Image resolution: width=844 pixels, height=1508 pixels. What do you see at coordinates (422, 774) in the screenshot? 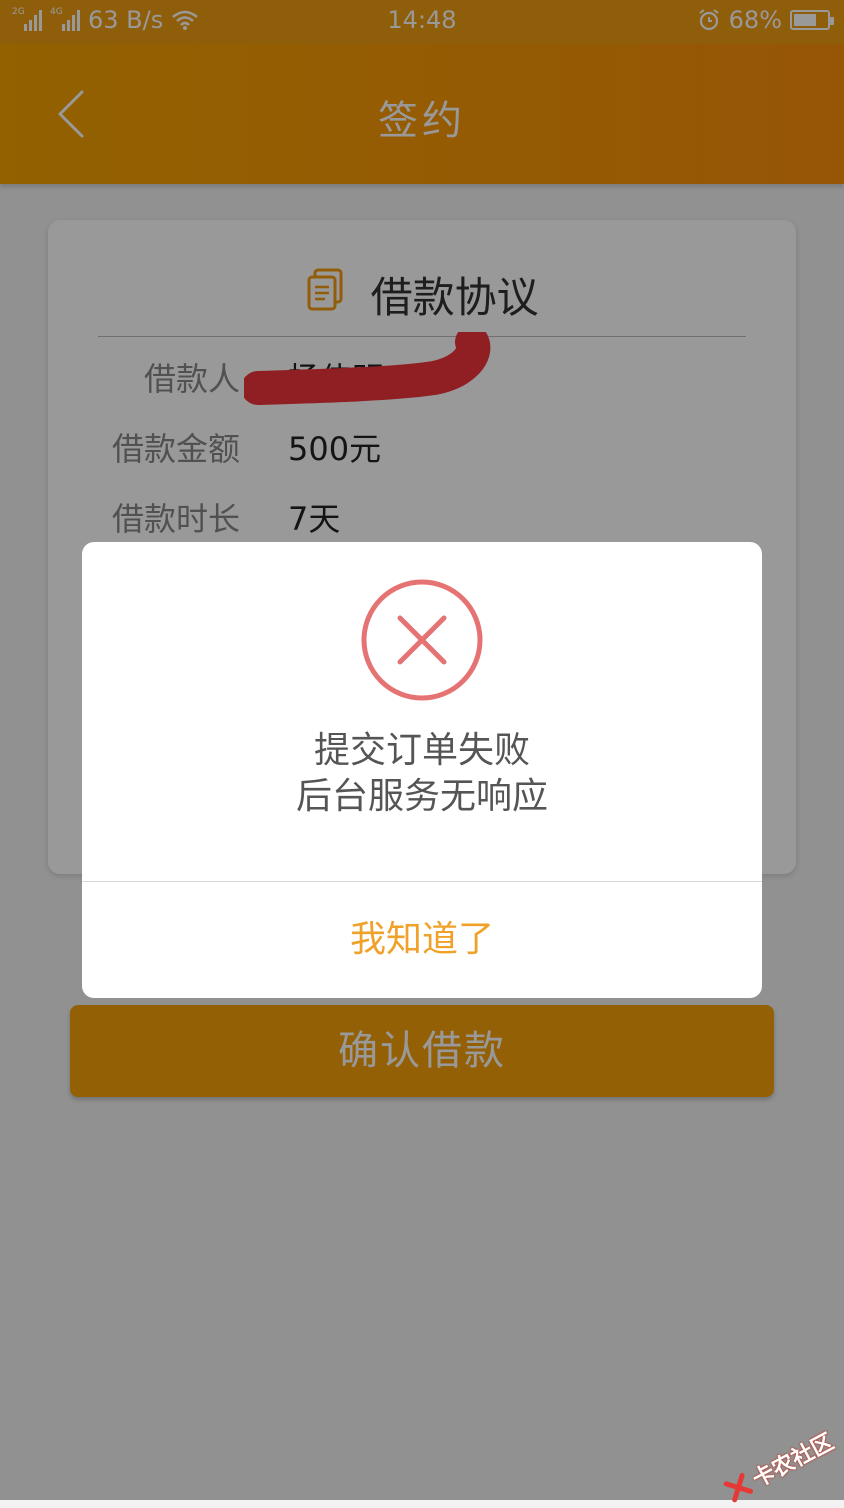
I see `error-message: 提交订单失败 后台服务无响应` at bounding box center [422, 774].